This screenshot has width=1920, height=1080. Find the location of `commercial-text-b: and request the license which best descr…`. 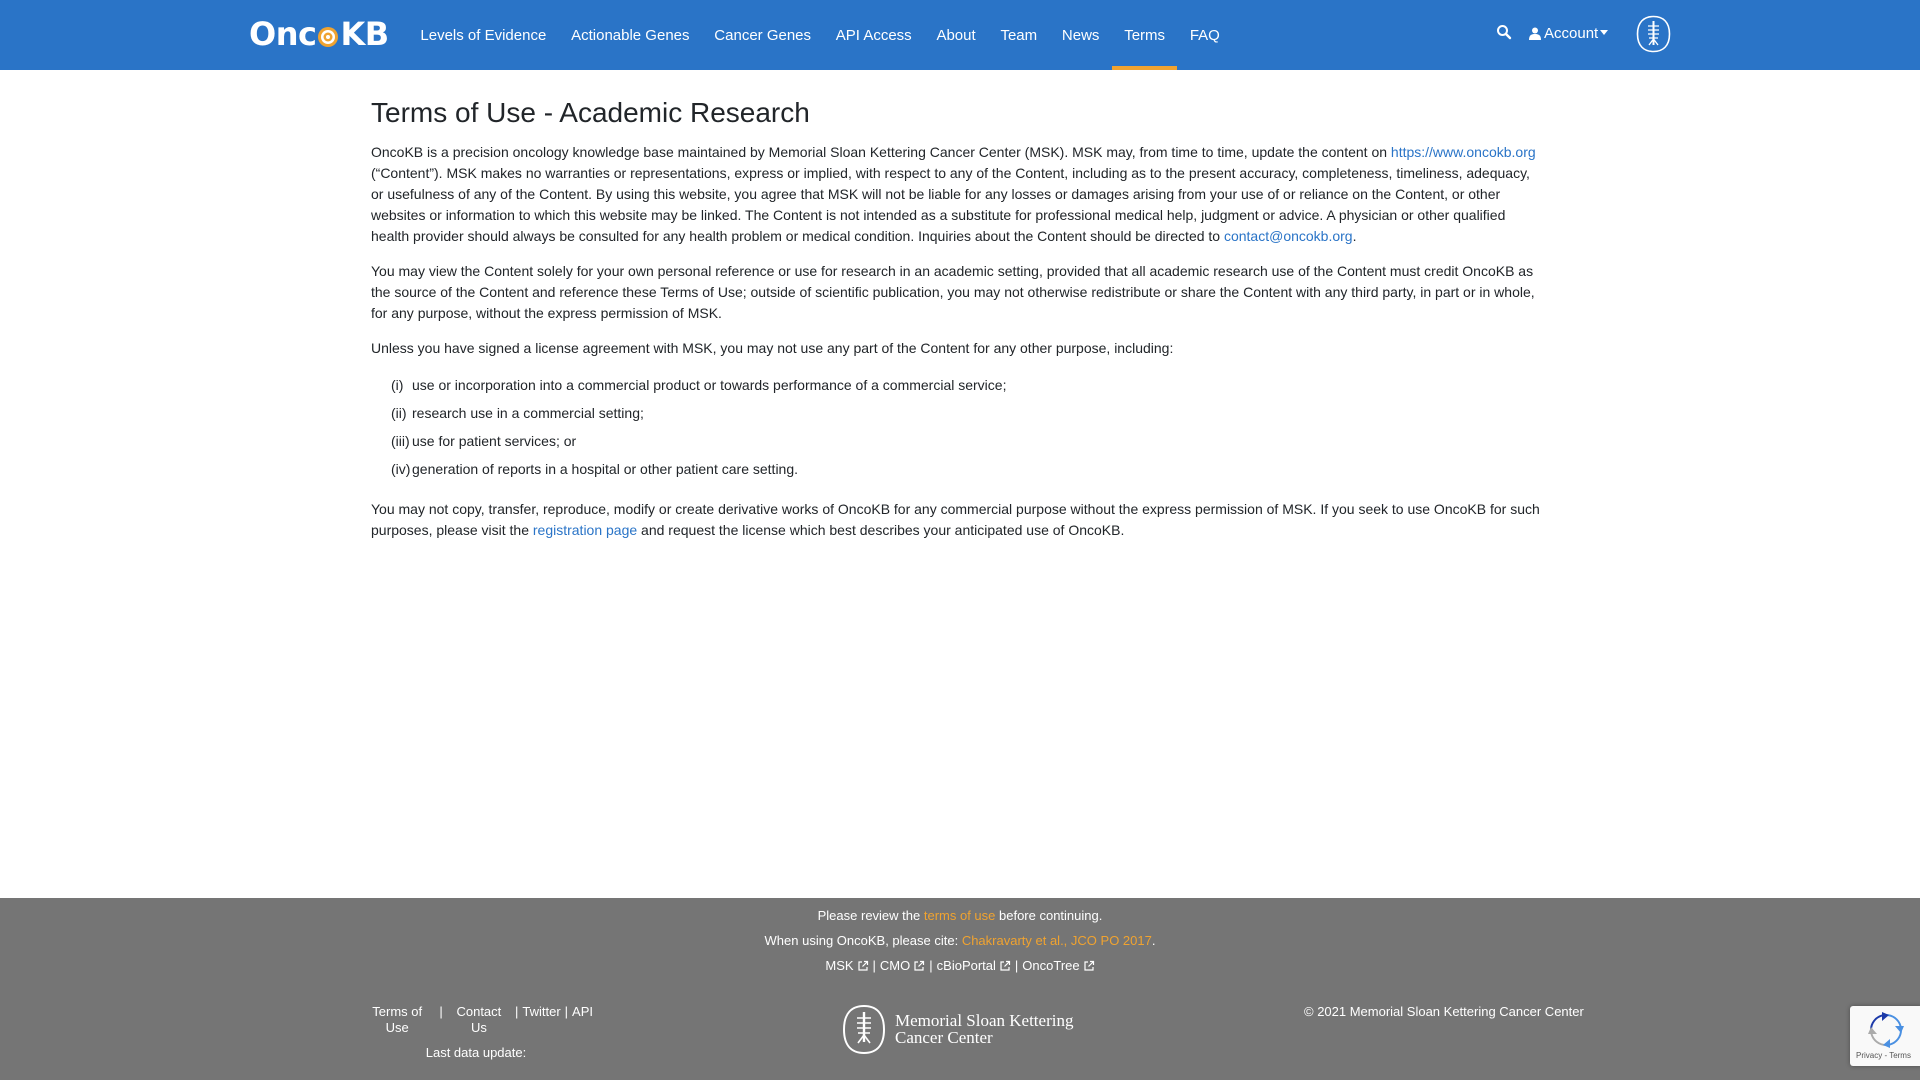

commercial-text-b: and request the license which best descr… is located at coordinates (881, 530).